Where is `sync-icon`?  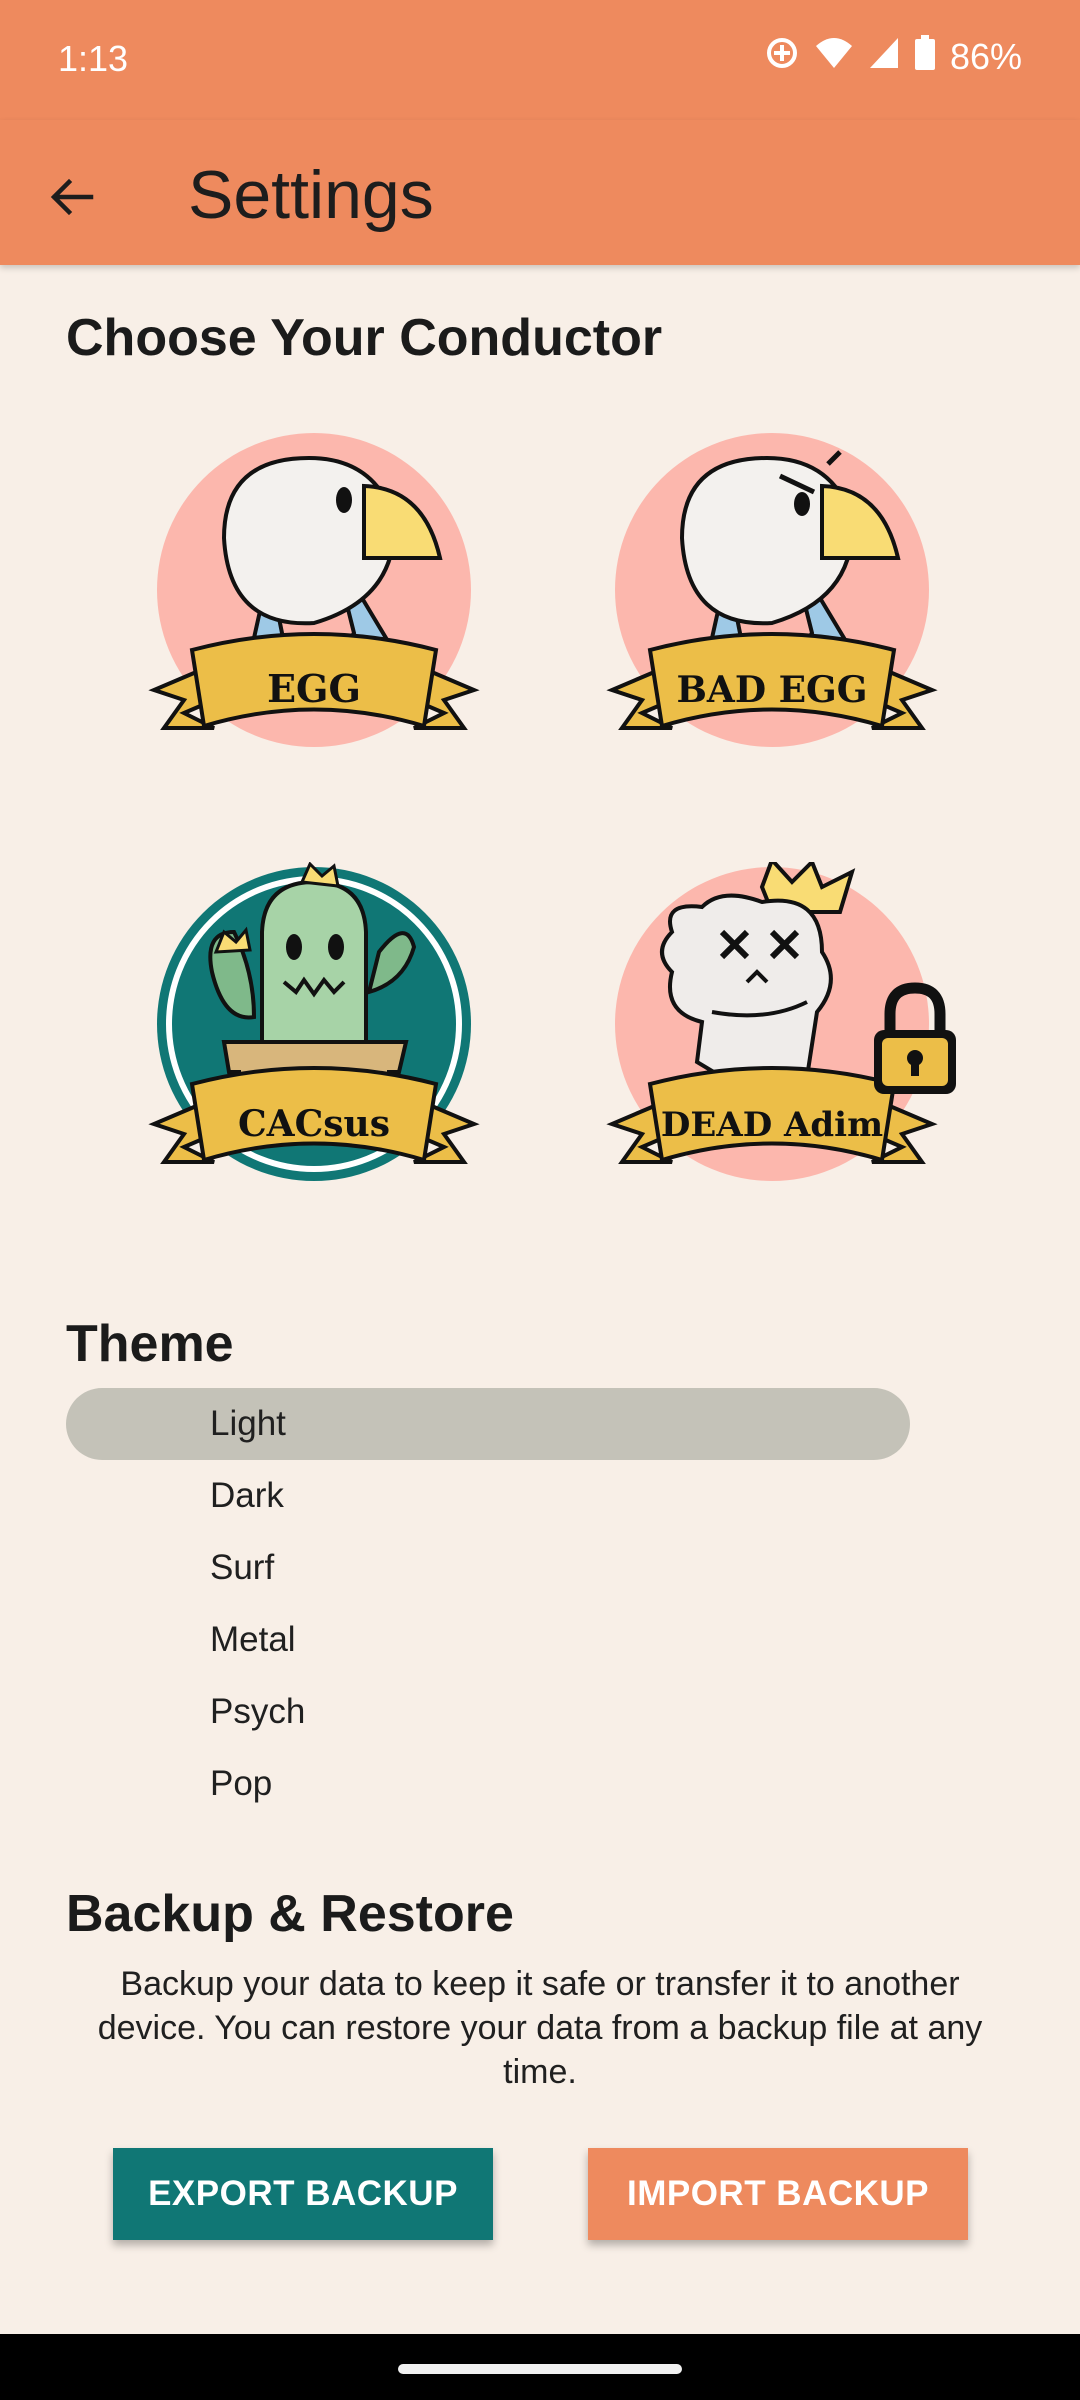
sync-icon is located at coordinates (782, 57).